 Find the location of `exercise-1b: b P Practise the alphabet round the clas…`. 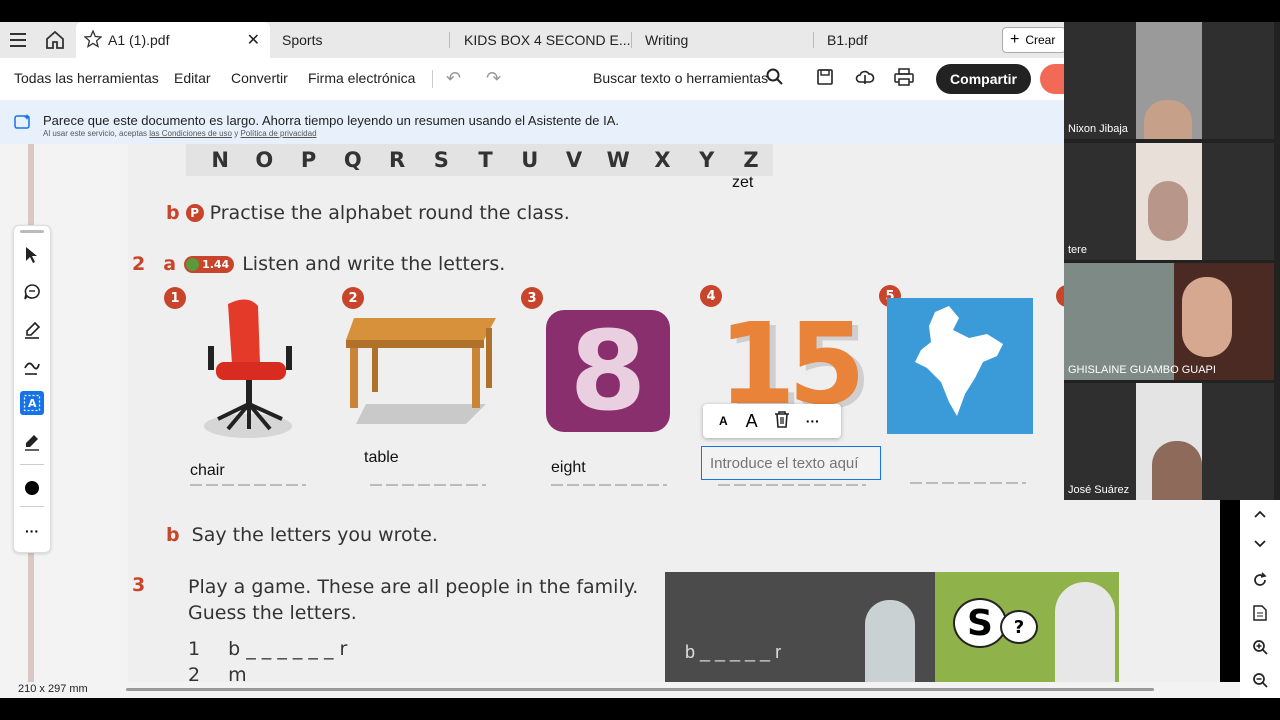

exercise-1b: b P Practise the alphabet round the clas… is located at coordinates (368, 213).